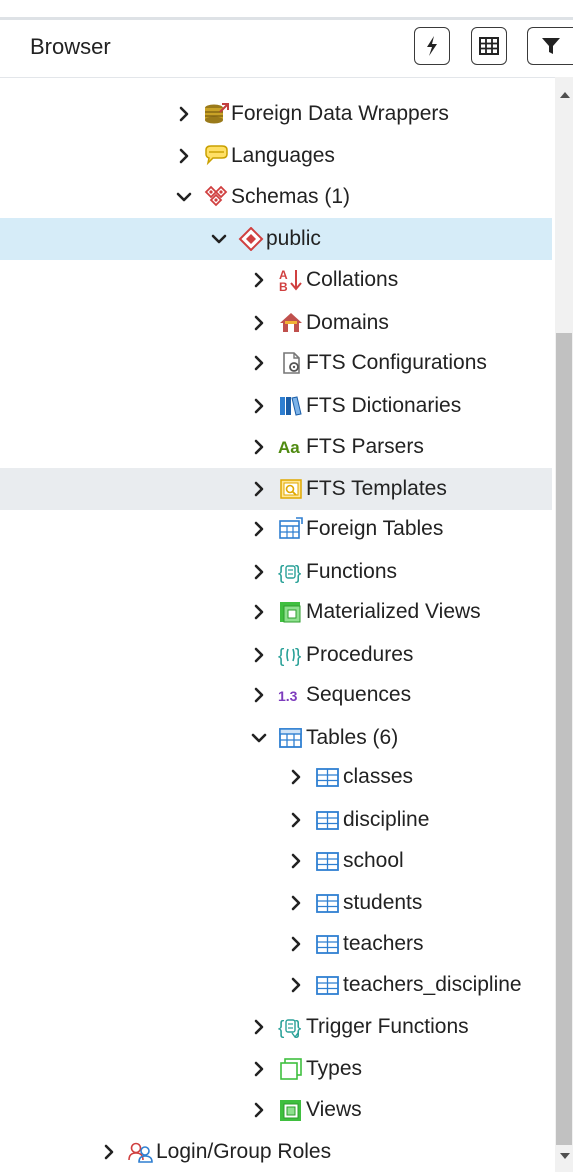  I want to click on tree-item-label: Sequences, so click(359, 694).